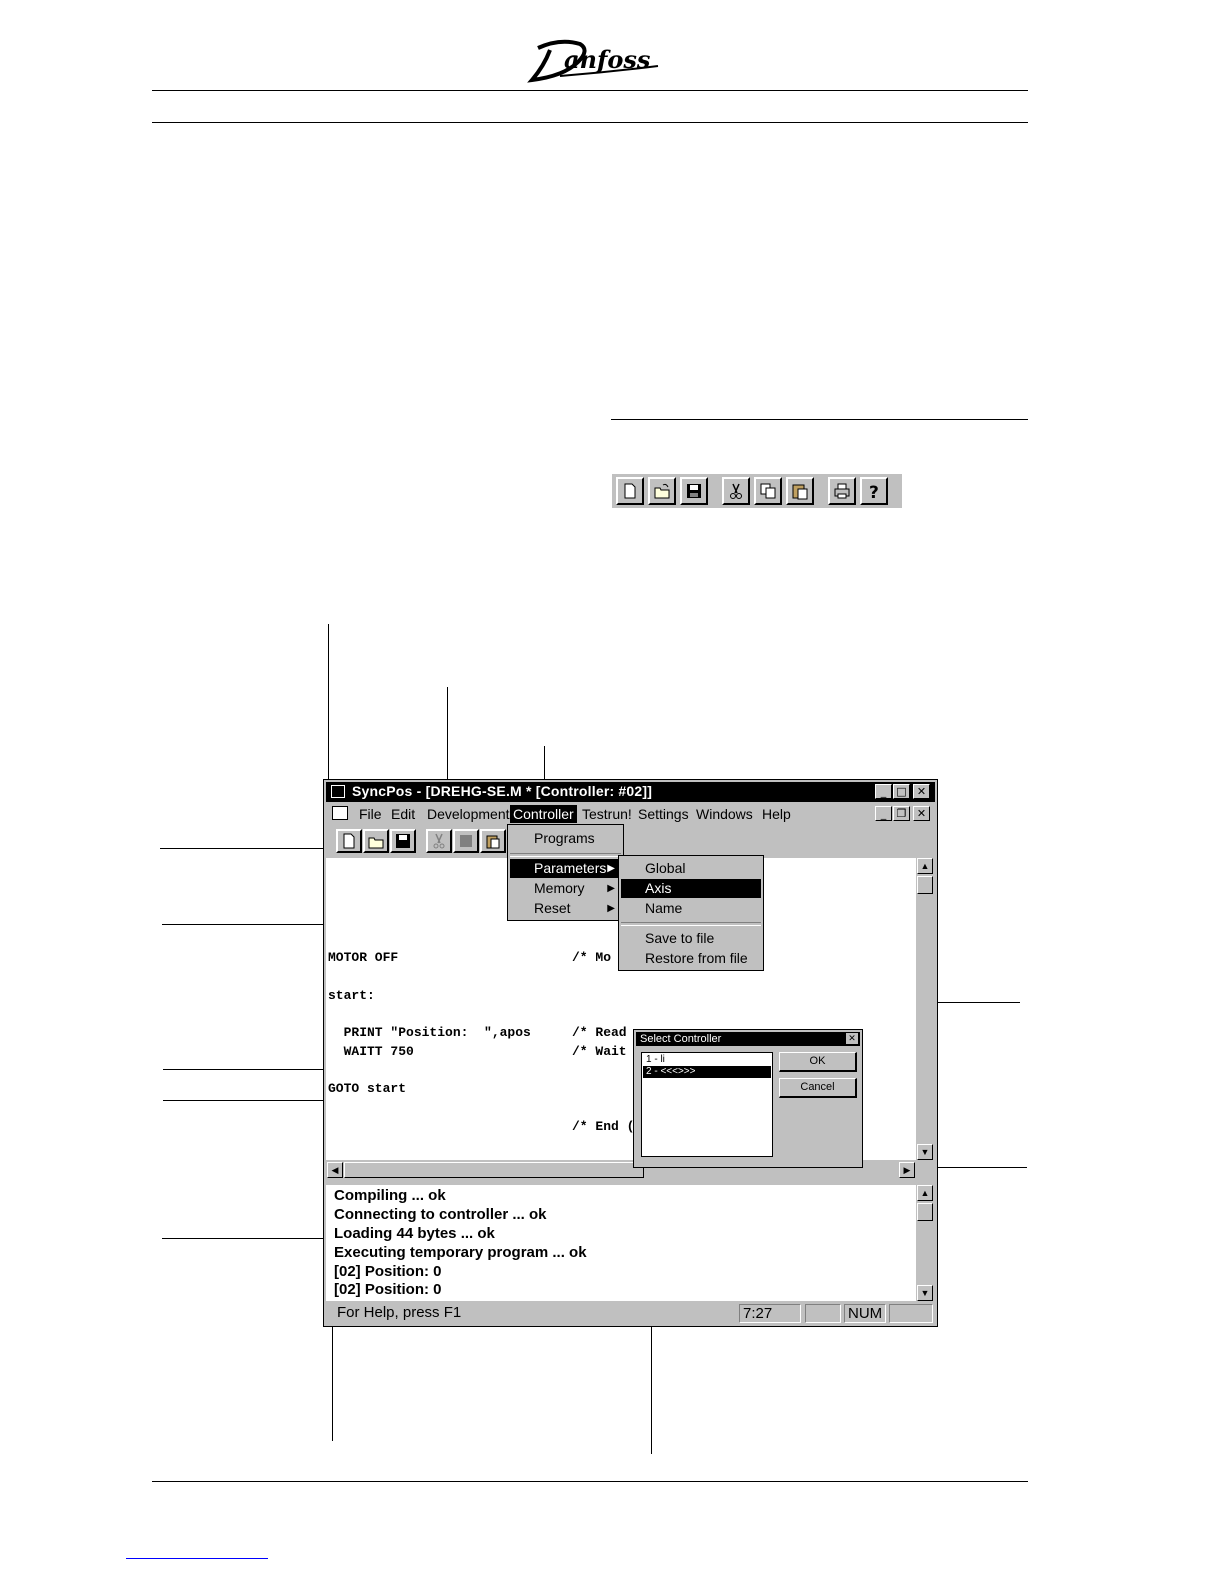 This screenshot has width=1224, height=1584. I want to click on footer-rule, so click(590, 1481).